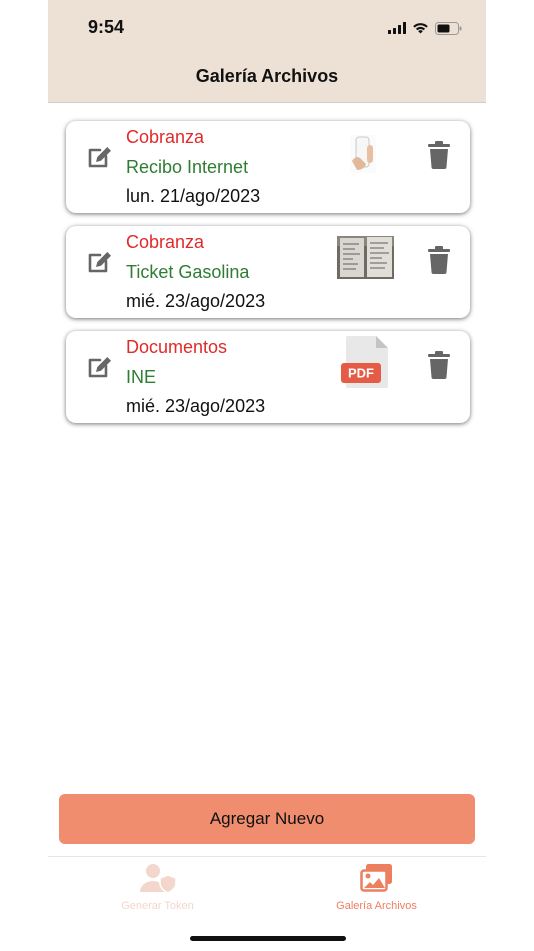  What do you see at coordinates (267, 76) in the screenshot?
I see `page-title: Galería Archivos` at bounding box center [267, 76].